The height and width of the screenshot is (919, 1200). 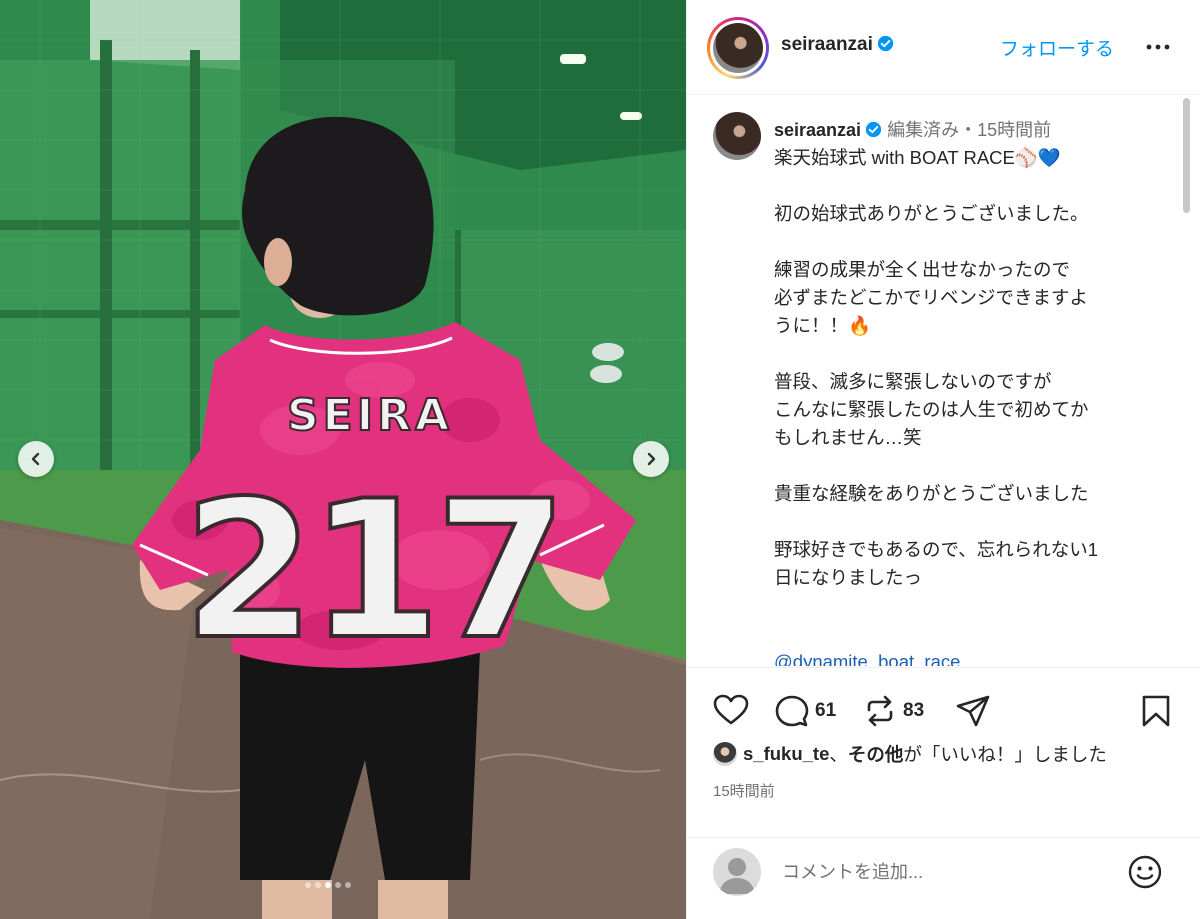 I want to click on jersey-lettering: SEIRA 217, so click(x=375, y=536).